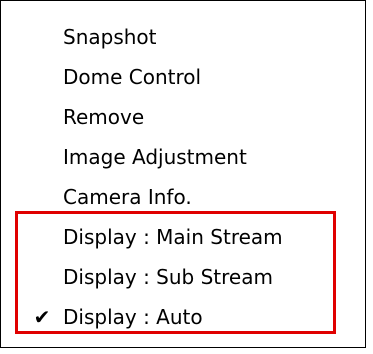 This screenshot has width=373, height=354. I want to click on menu-item-label: Image Adjustment, so click(155, 157).